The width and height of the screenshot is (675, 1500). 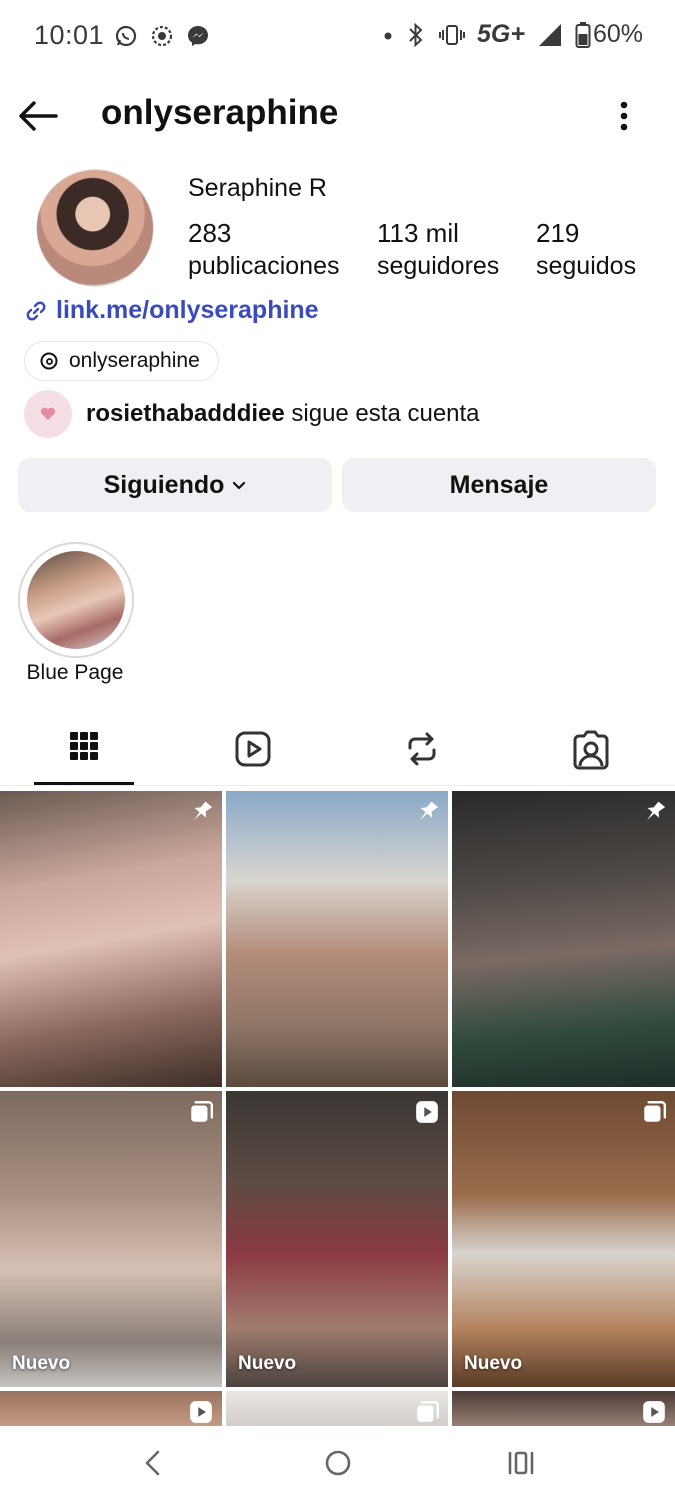 I want to click on link-icon, so click(x=36, y=310).